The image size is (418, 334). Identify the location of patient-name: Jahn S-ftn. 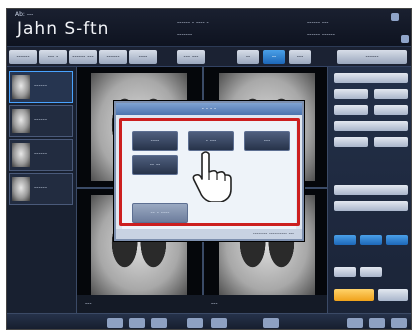
(63, 29).